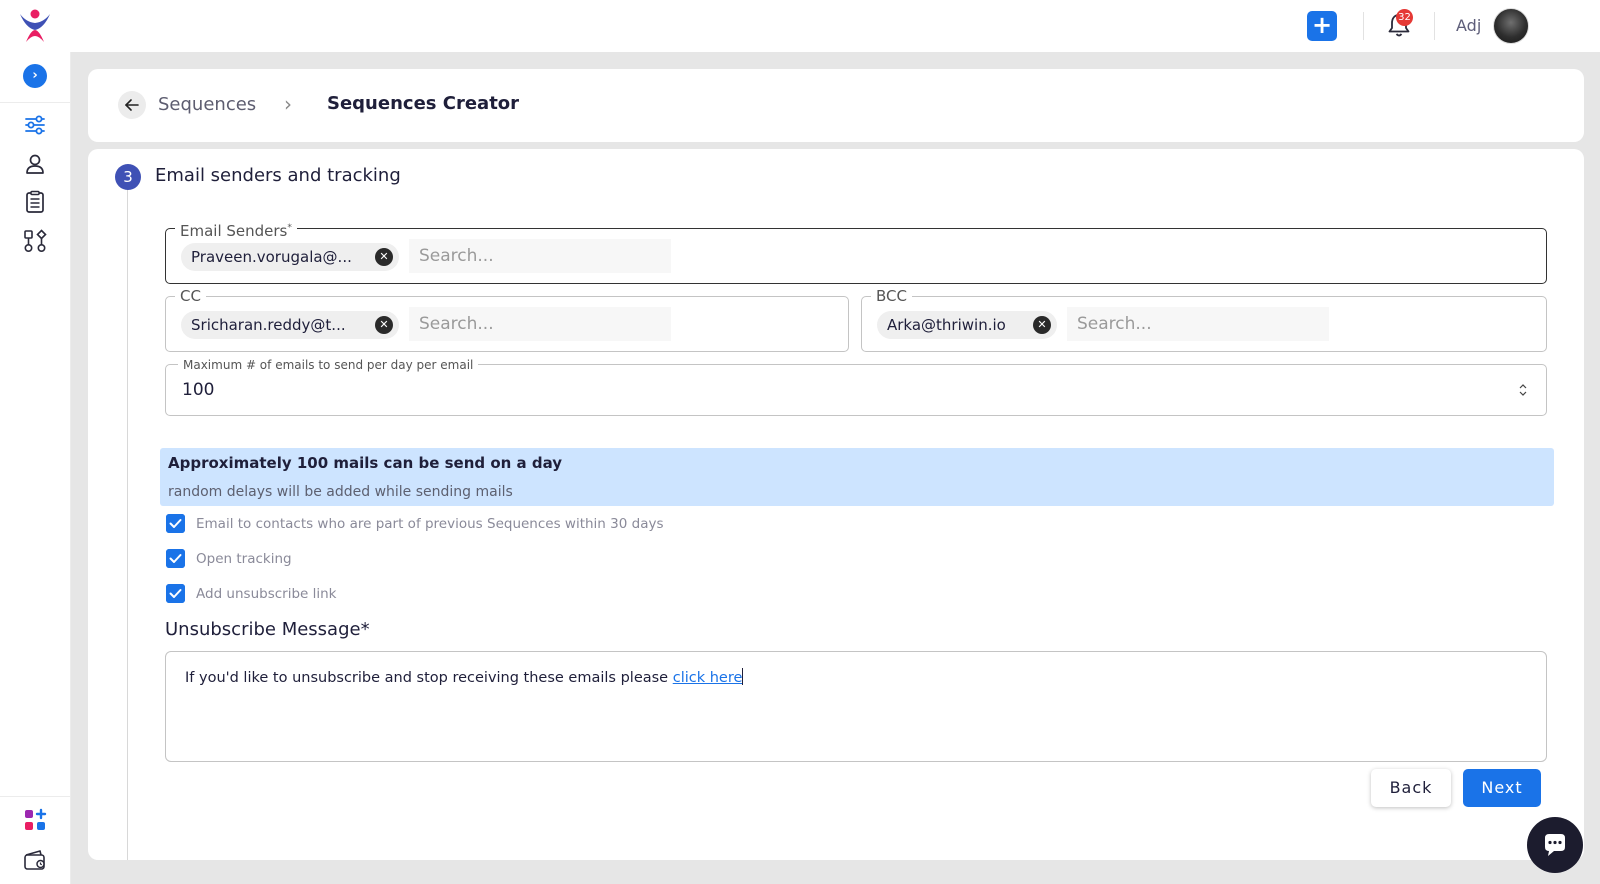  I want to click on apps-icon, so click(35, 820).